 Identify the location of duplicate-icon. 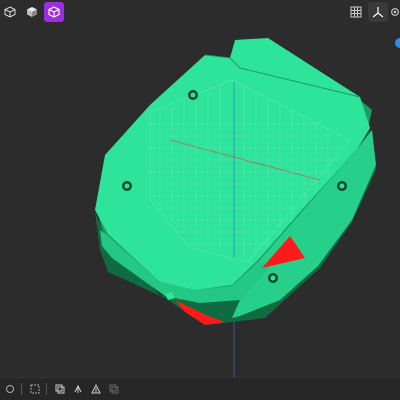
(114, 389).